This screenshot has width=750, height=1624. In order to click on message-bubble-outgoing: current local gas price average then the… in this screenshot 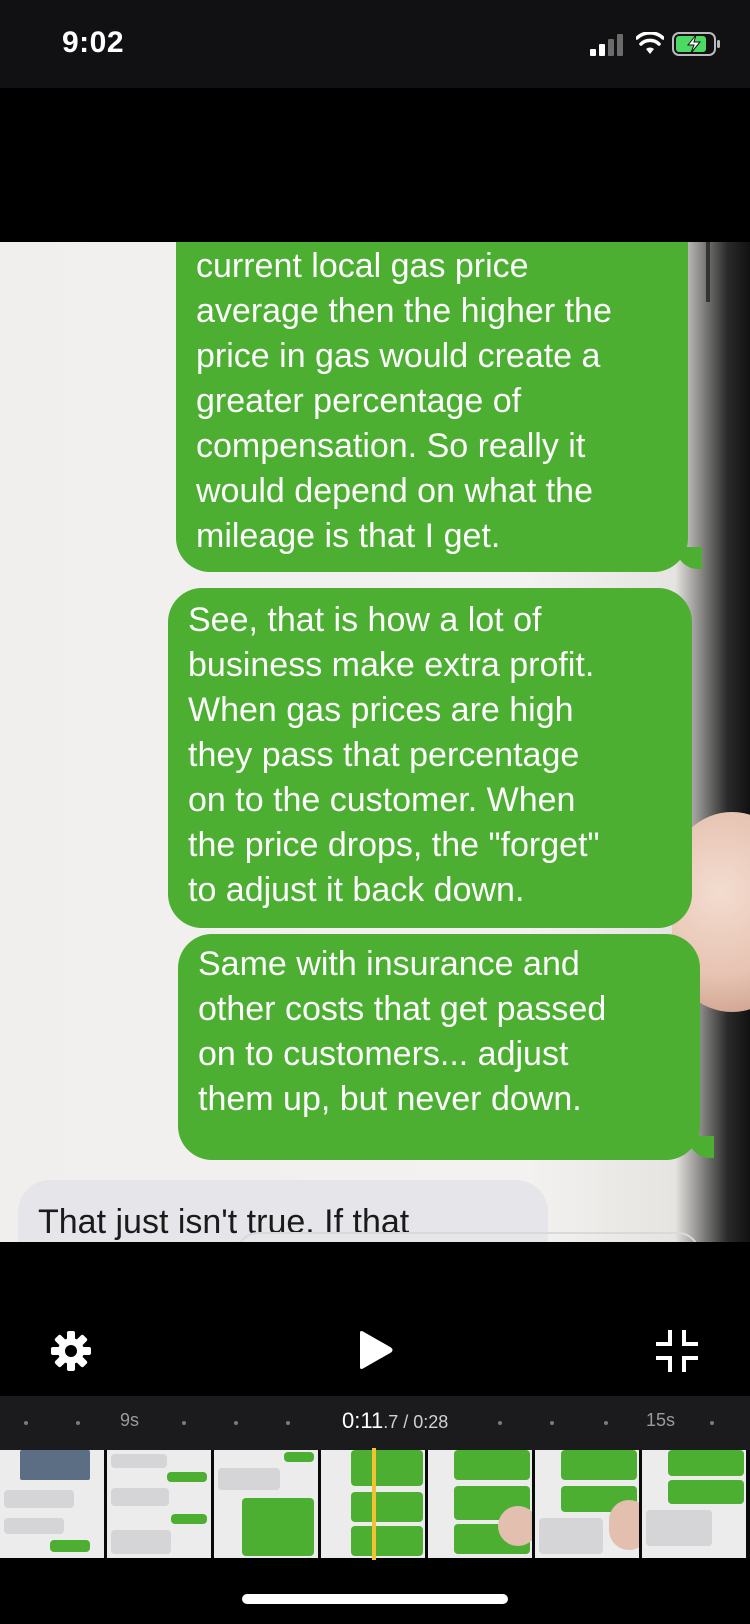, I will do `click(432, 407)`.